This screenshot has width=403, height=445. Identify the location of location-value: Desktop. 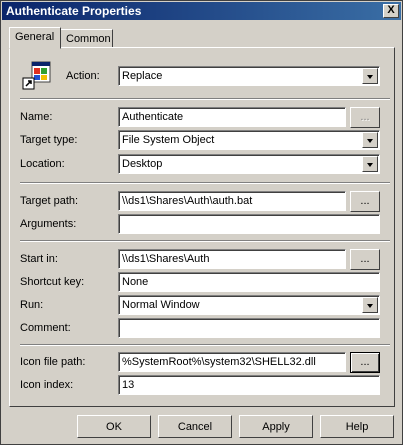
(142, 164).